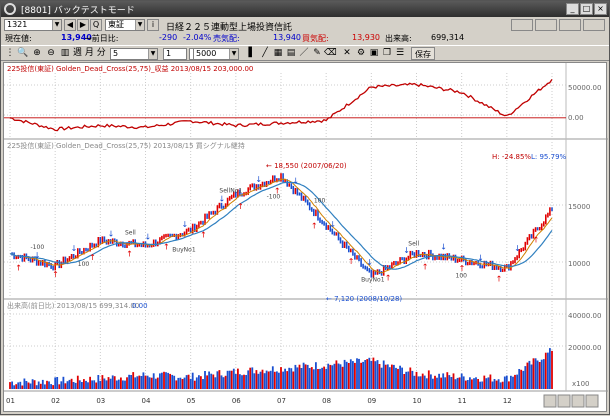  Describe the element at coordinates (216, 54) in the screenshot. I see `bars-combo: 5000 ▼` at that location.